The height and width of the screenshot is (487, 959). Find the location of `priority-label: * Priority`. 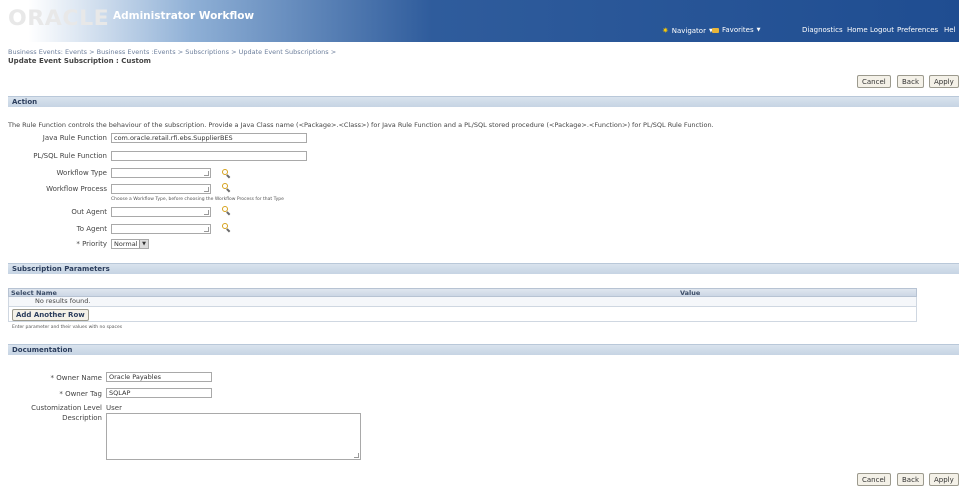

priority-label: * Priority is located at coordinates (91, 244).